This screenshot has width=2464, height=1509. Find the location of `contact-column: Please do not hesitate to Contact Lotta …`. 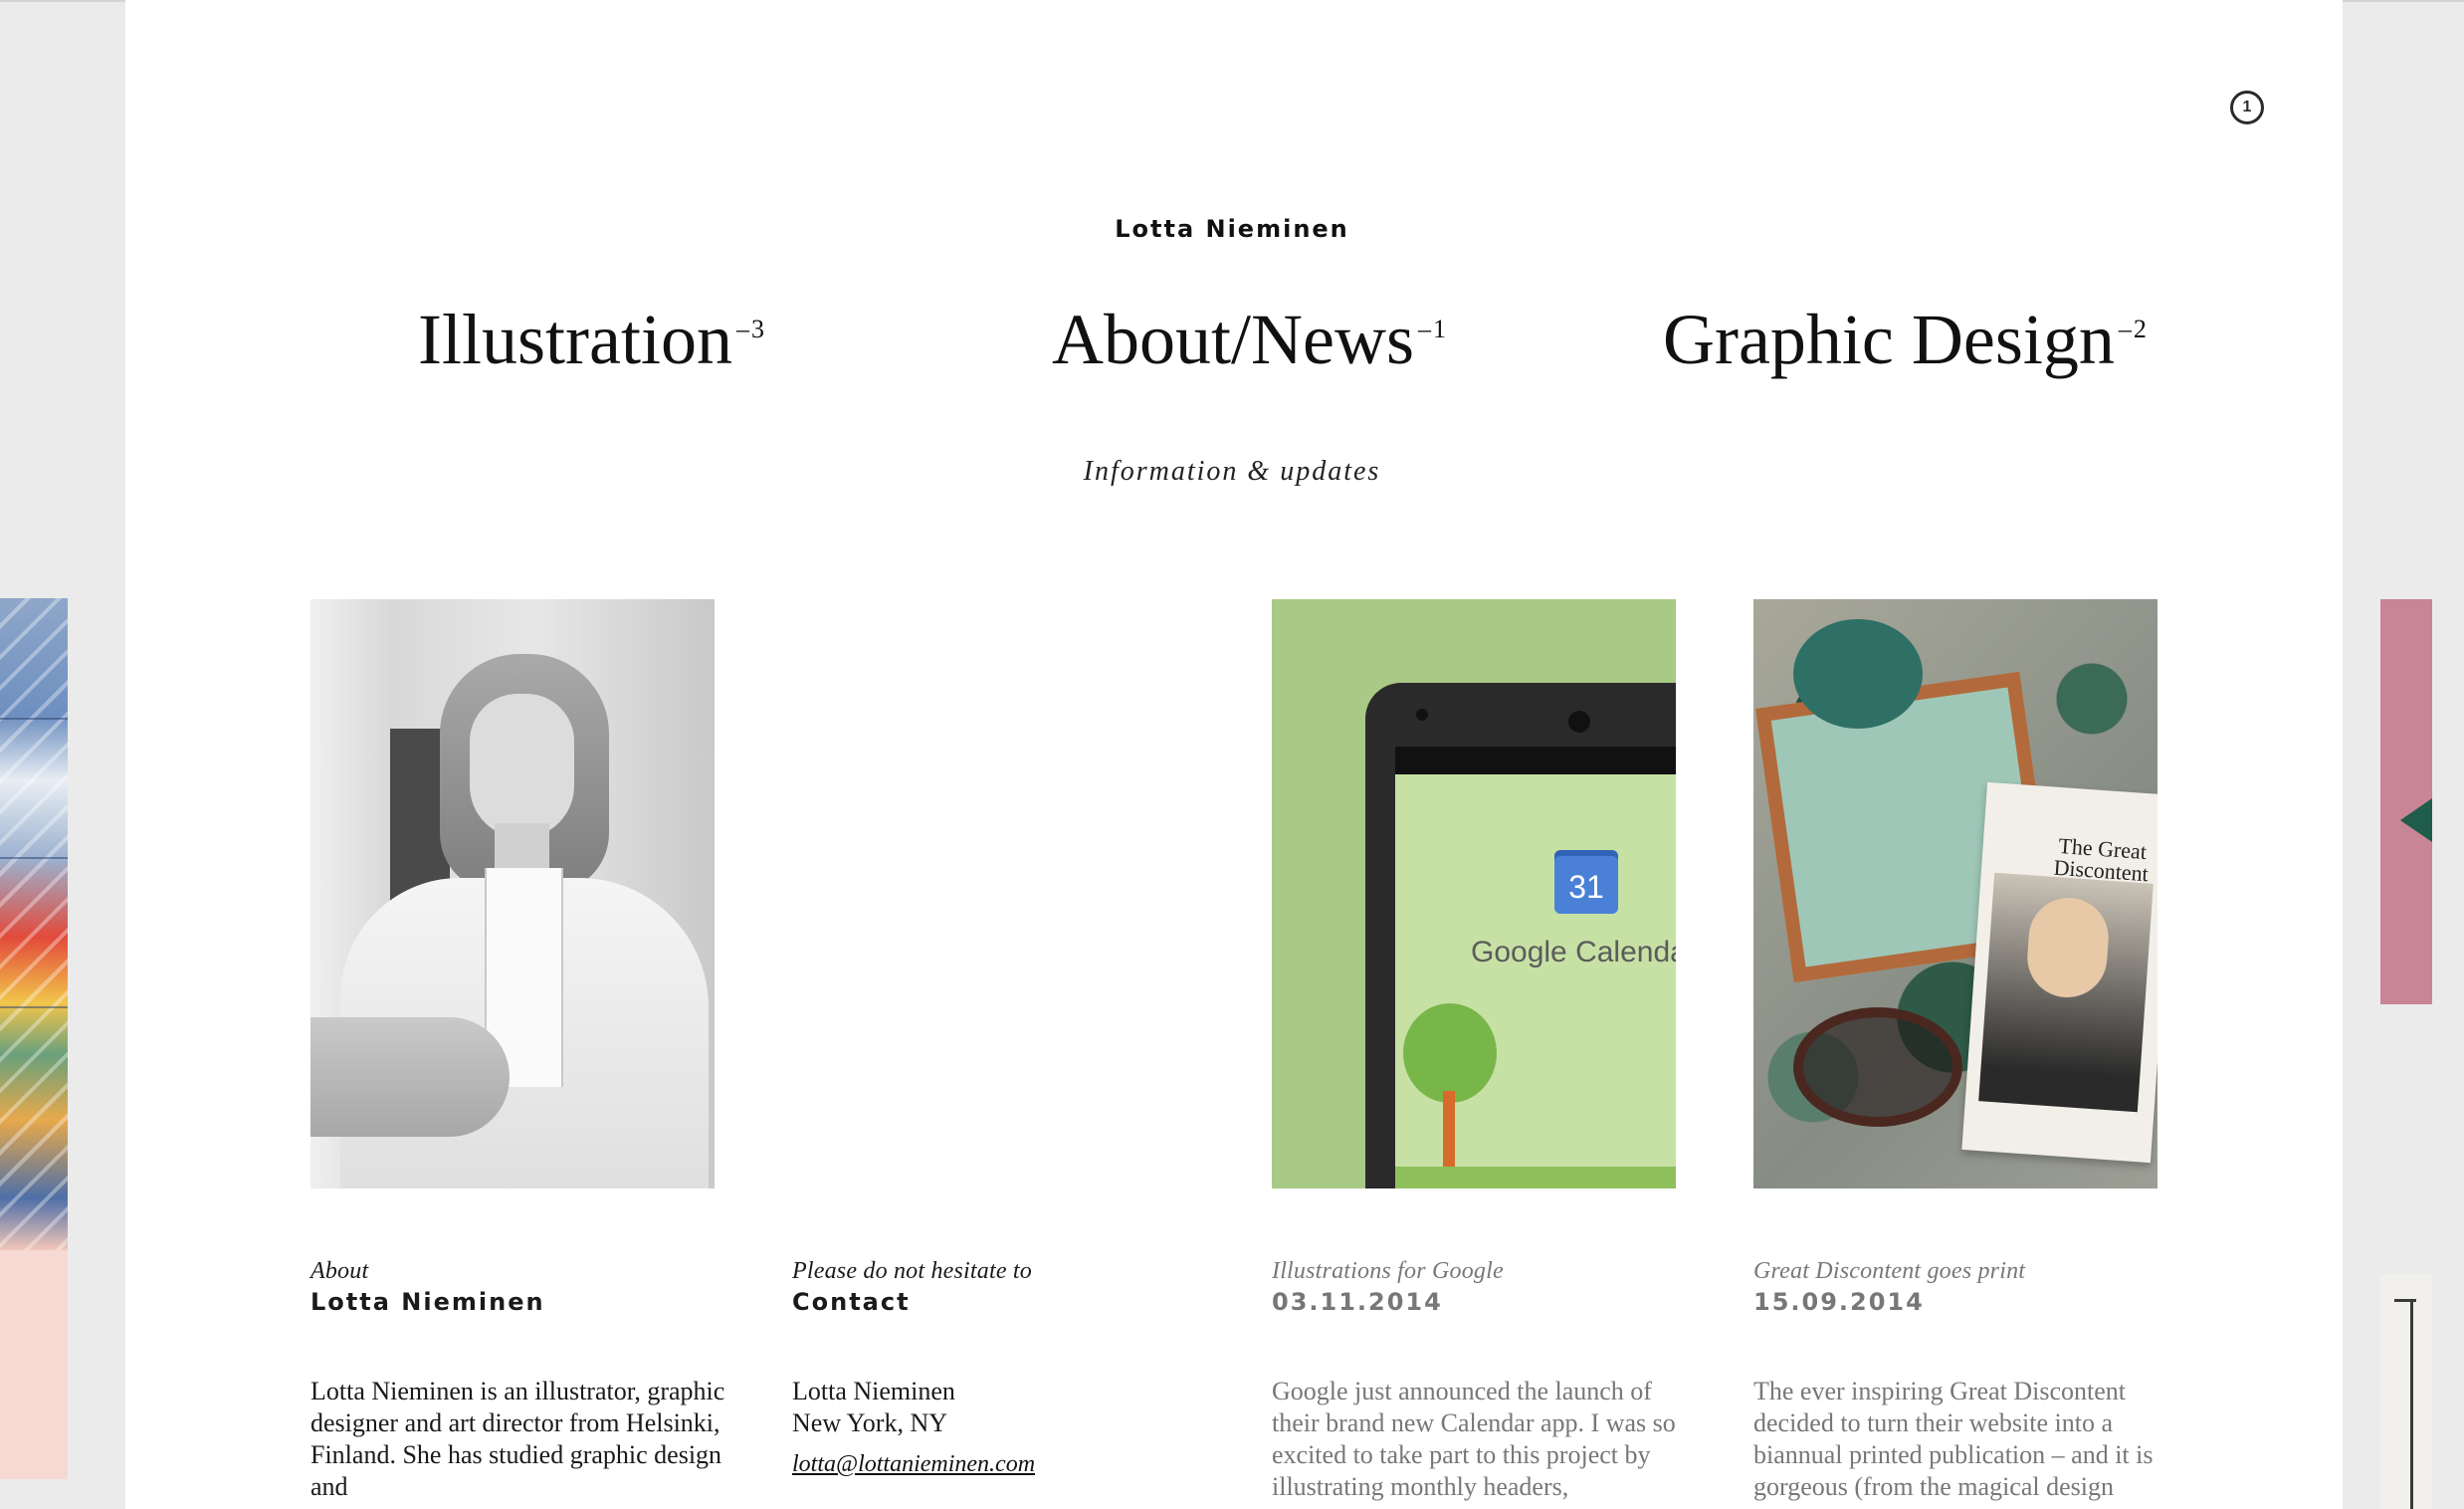

contact-column: Please do not hesitate to Contact Lotta … is located at coordinates (1001, 1366).